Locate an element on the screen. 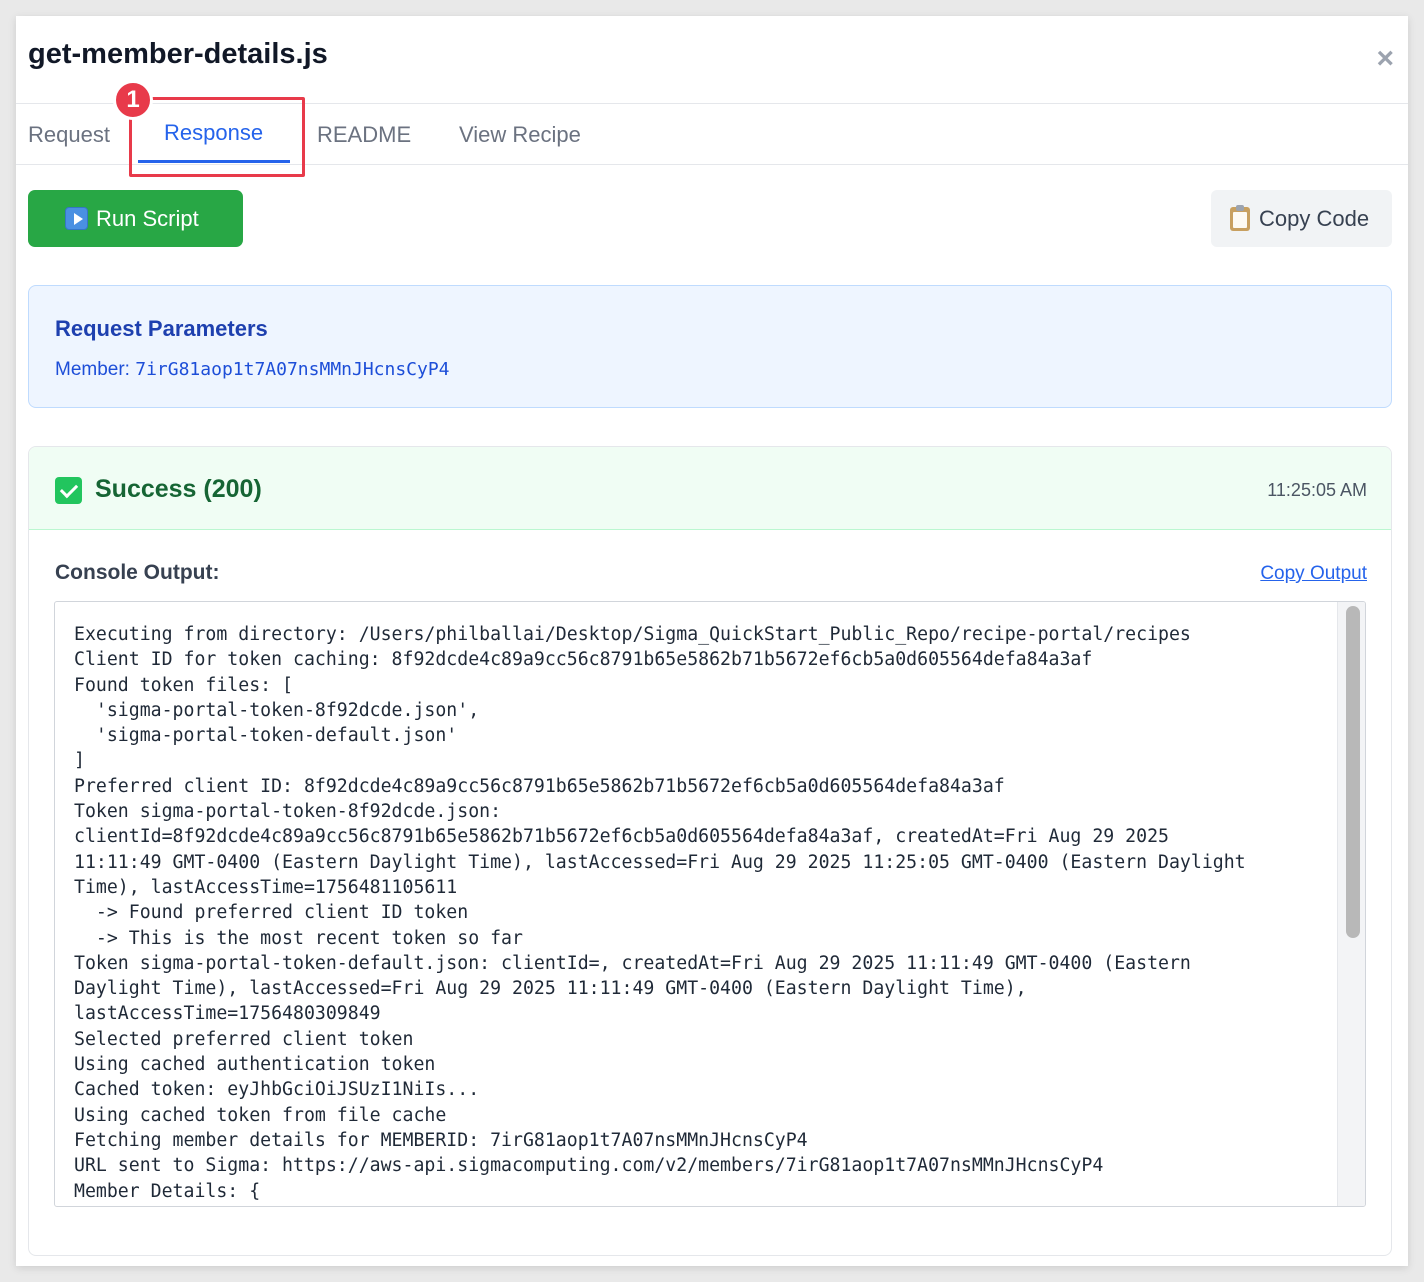 The height and width of the screenshot is (1282, 1424). response-timestamp: 11:25:05 AM is located at coordinates (1317, 490).